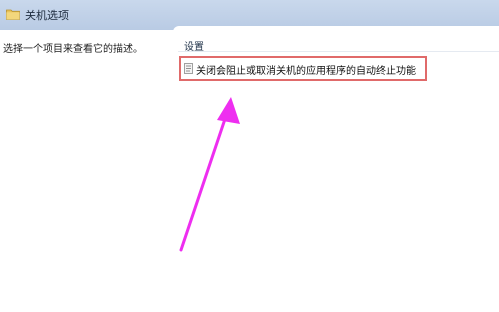 Image resolution: width=499 pixels, height=312 pixels. I want to click on folder-icon, so click(13, 14).